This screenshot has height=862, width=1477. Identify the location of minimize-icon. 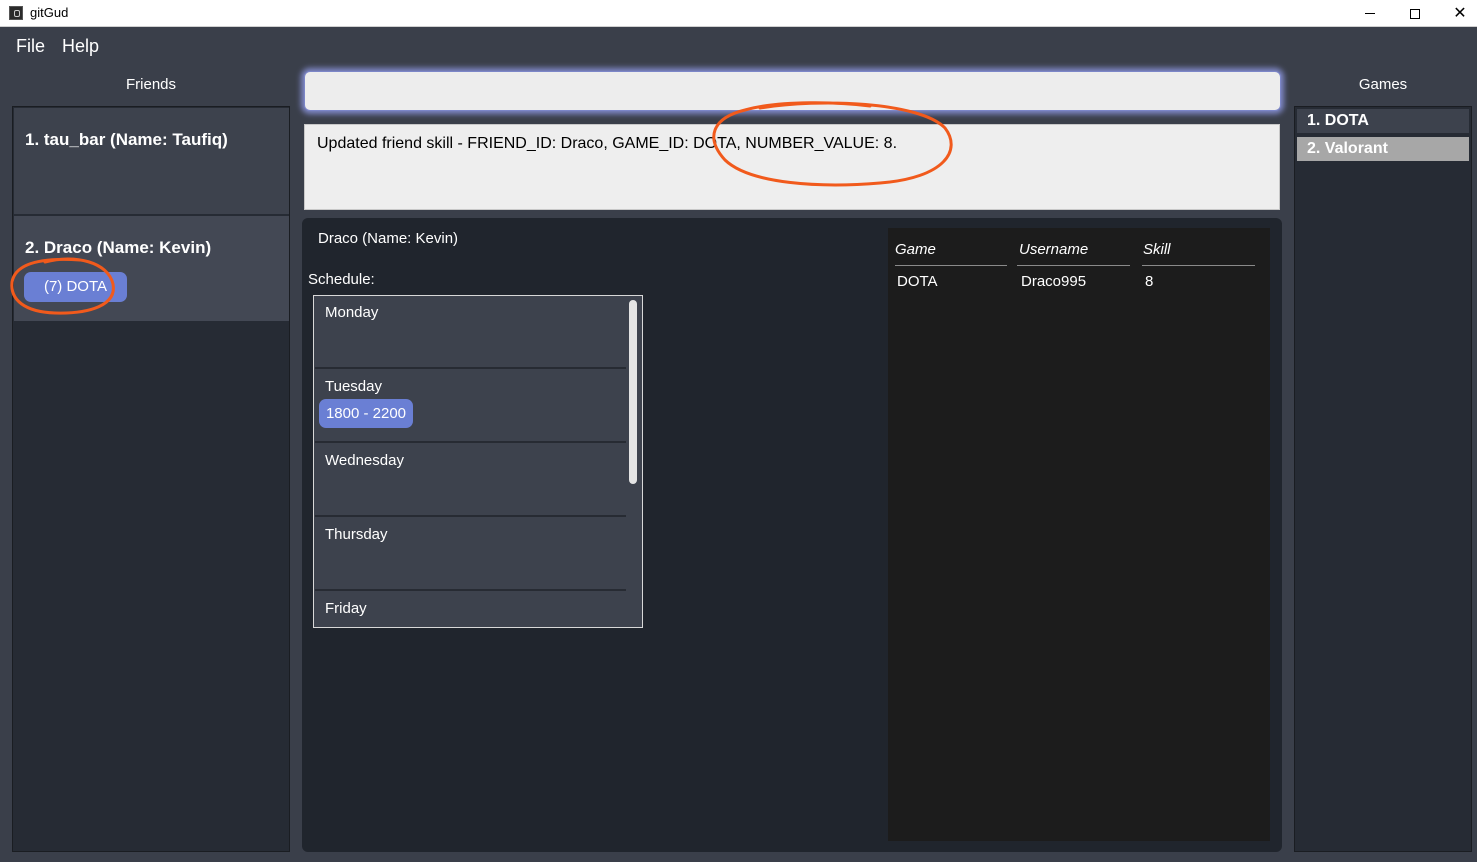
(1370, 13).